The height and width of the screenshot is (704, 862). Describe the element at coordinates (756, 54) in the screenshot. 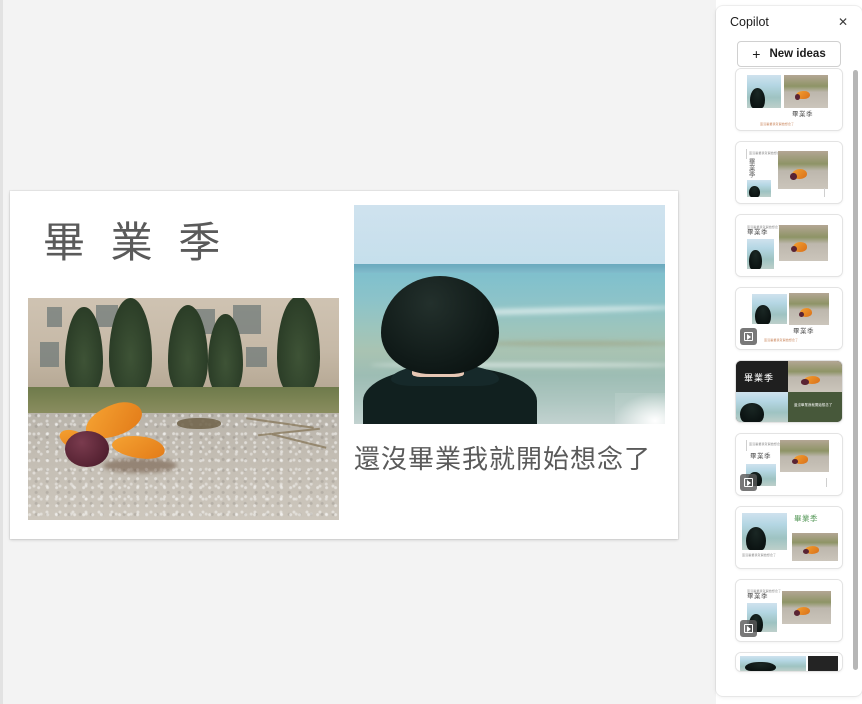

I see `plus-icon: +` at that location.